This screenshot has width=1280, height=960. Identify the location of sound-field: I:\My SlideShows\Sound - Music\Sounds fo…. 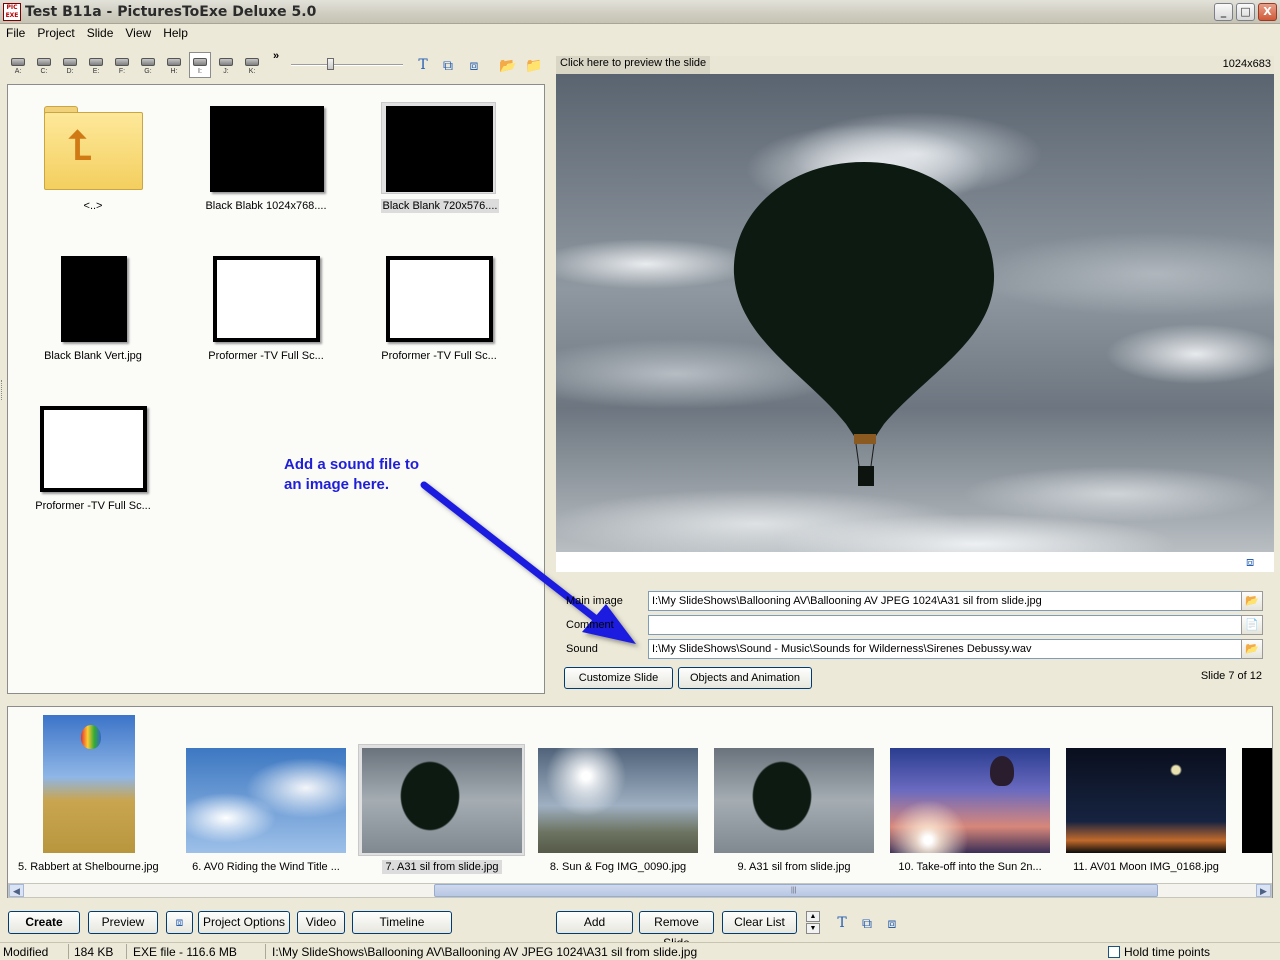
(945, 649).